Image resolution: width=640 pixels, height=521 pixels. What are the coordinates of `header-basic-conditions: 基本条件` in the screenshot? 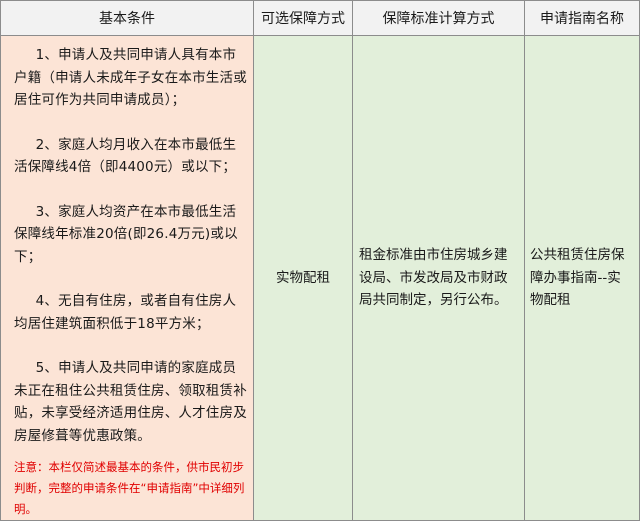 It's located at (127, 18).